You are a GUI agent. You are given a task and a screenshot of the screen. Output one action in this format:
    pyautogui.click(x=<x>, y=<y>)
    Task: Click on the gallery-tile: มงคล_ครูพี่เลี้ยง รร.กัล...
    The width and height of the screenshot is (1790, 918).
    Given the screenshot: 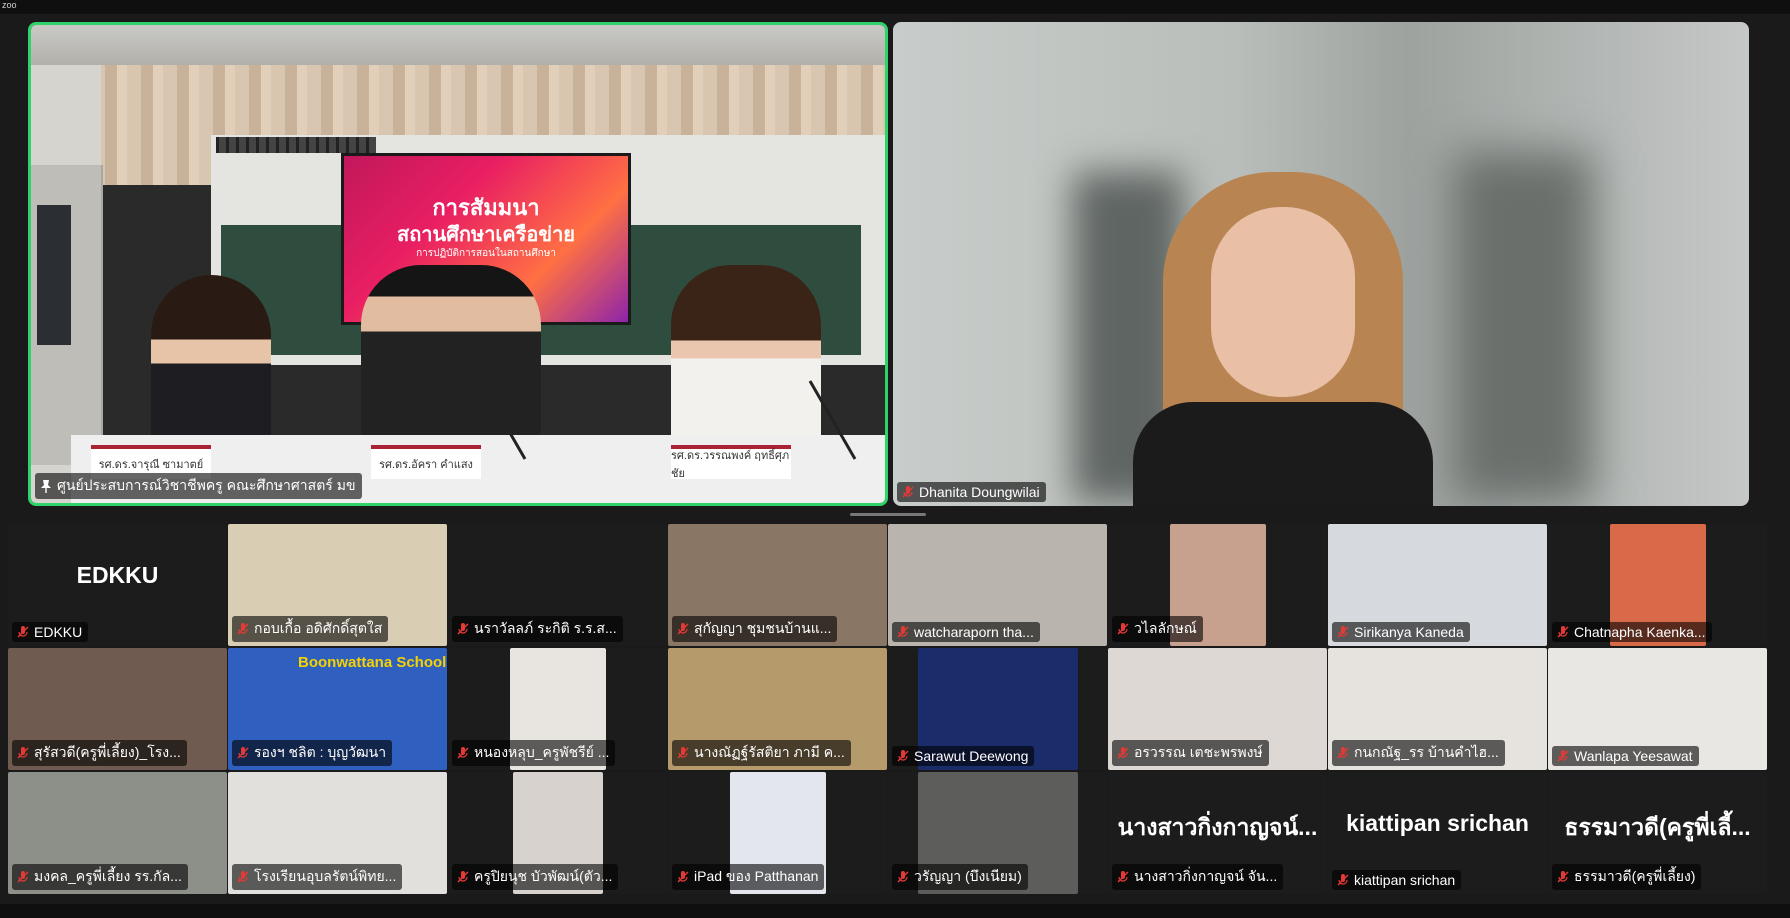 What is the action you would take?
    pyautogui.click(x=117, y=833)
    